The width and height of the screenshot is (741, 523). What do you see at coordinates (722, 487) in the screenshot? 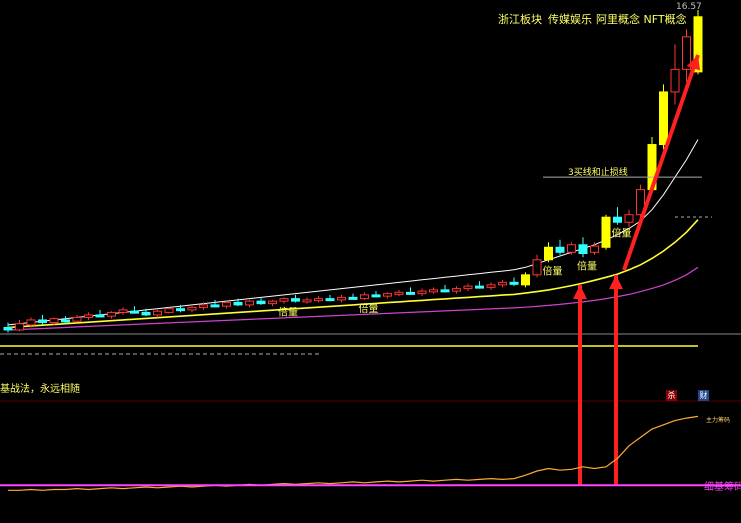
I see `indicator-label: 细基筹码` at bounding box center [722, 487].